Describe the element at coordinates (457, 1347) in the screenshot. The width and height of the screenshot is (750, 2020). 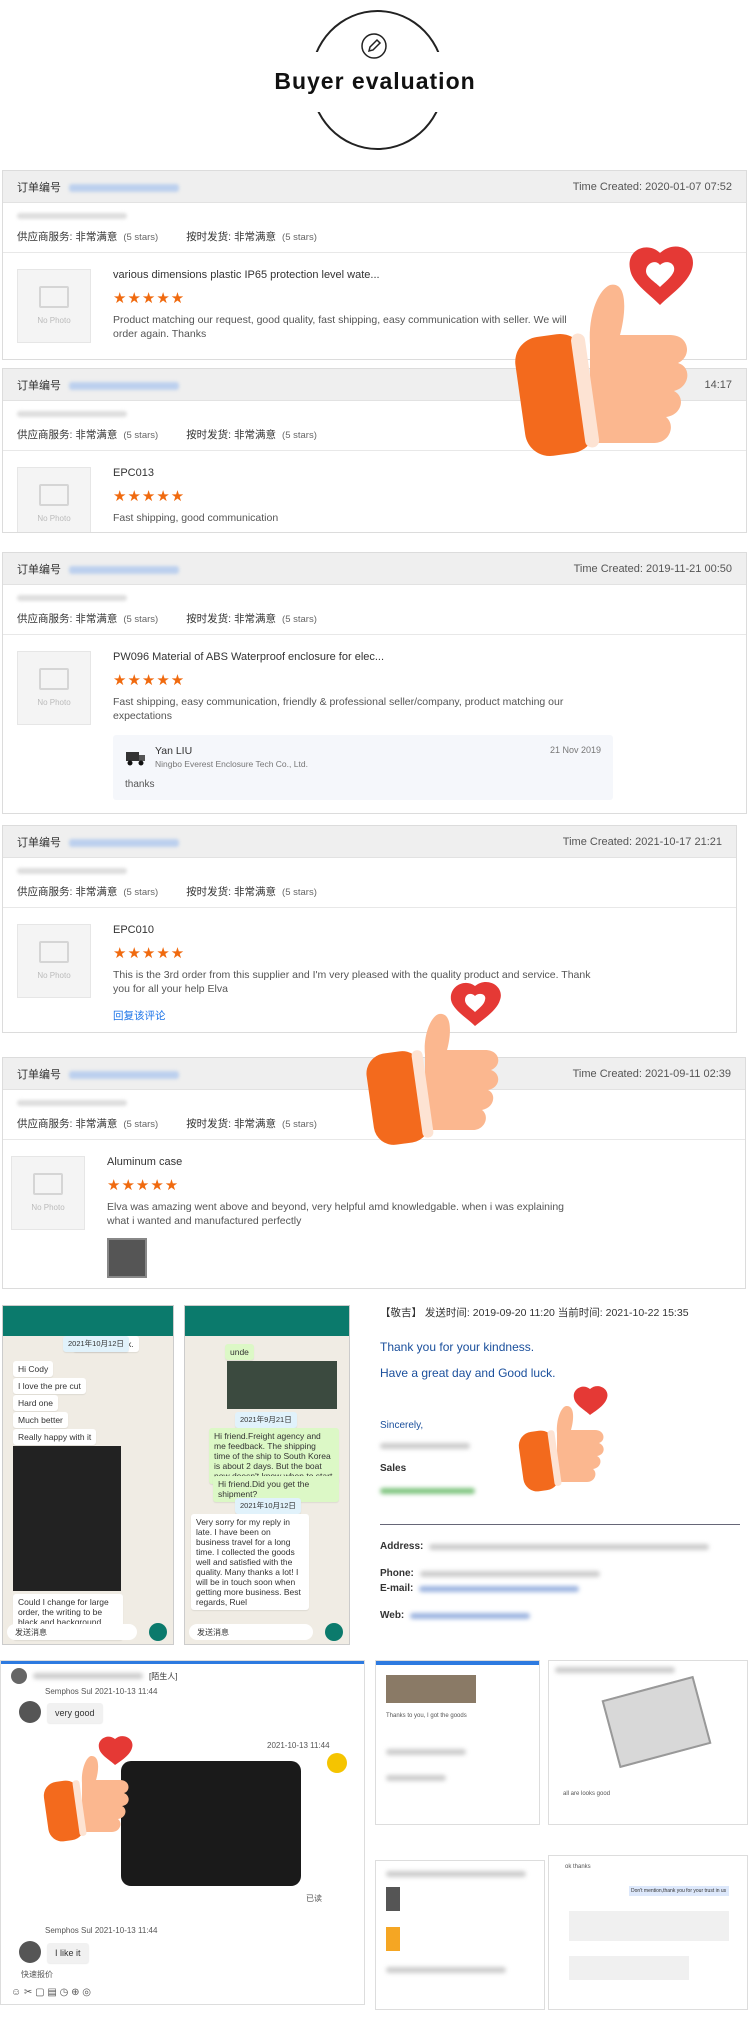
I see `email-line: Thank you for your kindness.` at that location.